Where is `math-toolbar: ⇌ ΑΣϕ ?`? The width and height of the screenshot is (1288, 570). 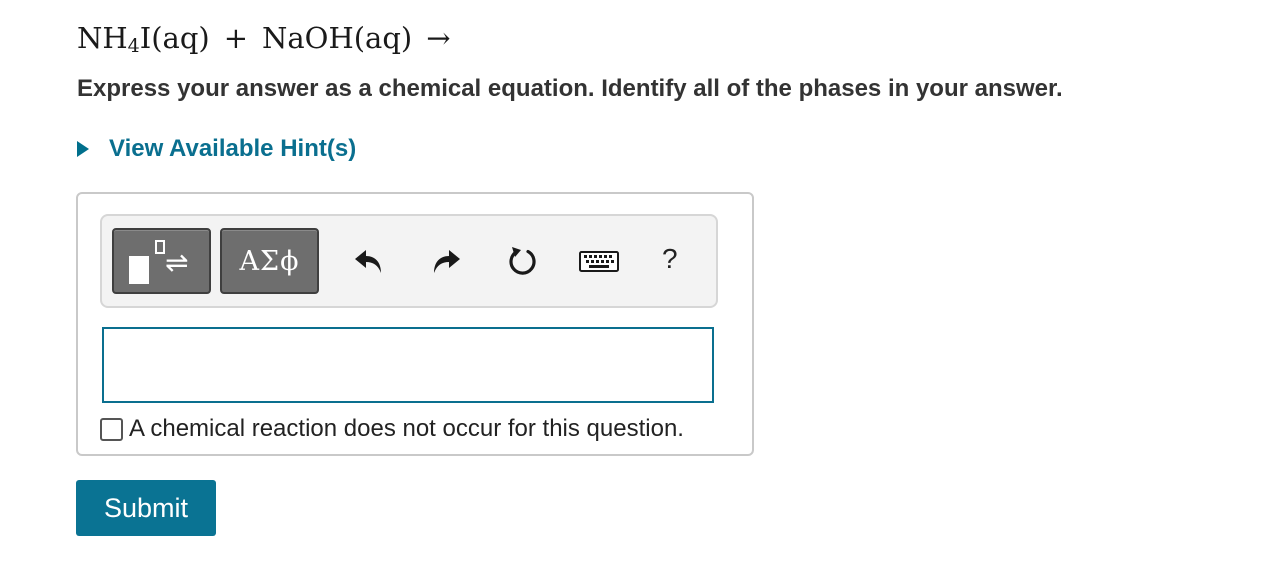 math-toolbar: ⇌ ΑΣϕ ? is located at coordinates (409, 261).